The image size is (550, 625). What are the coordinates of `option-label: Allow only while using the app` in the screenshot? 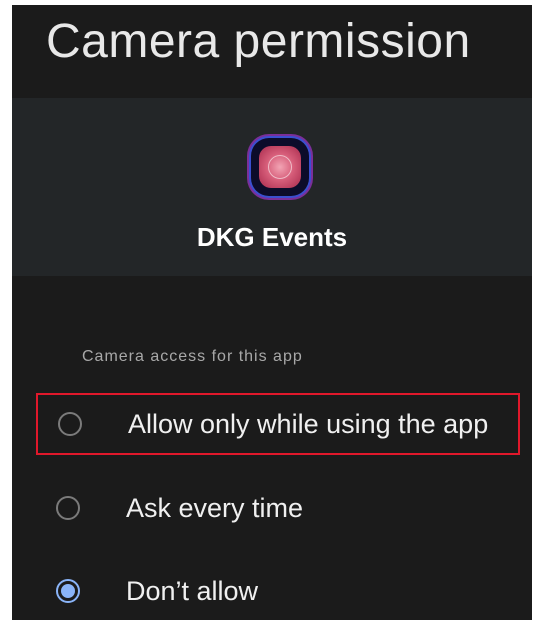 It's located at (308, 424).